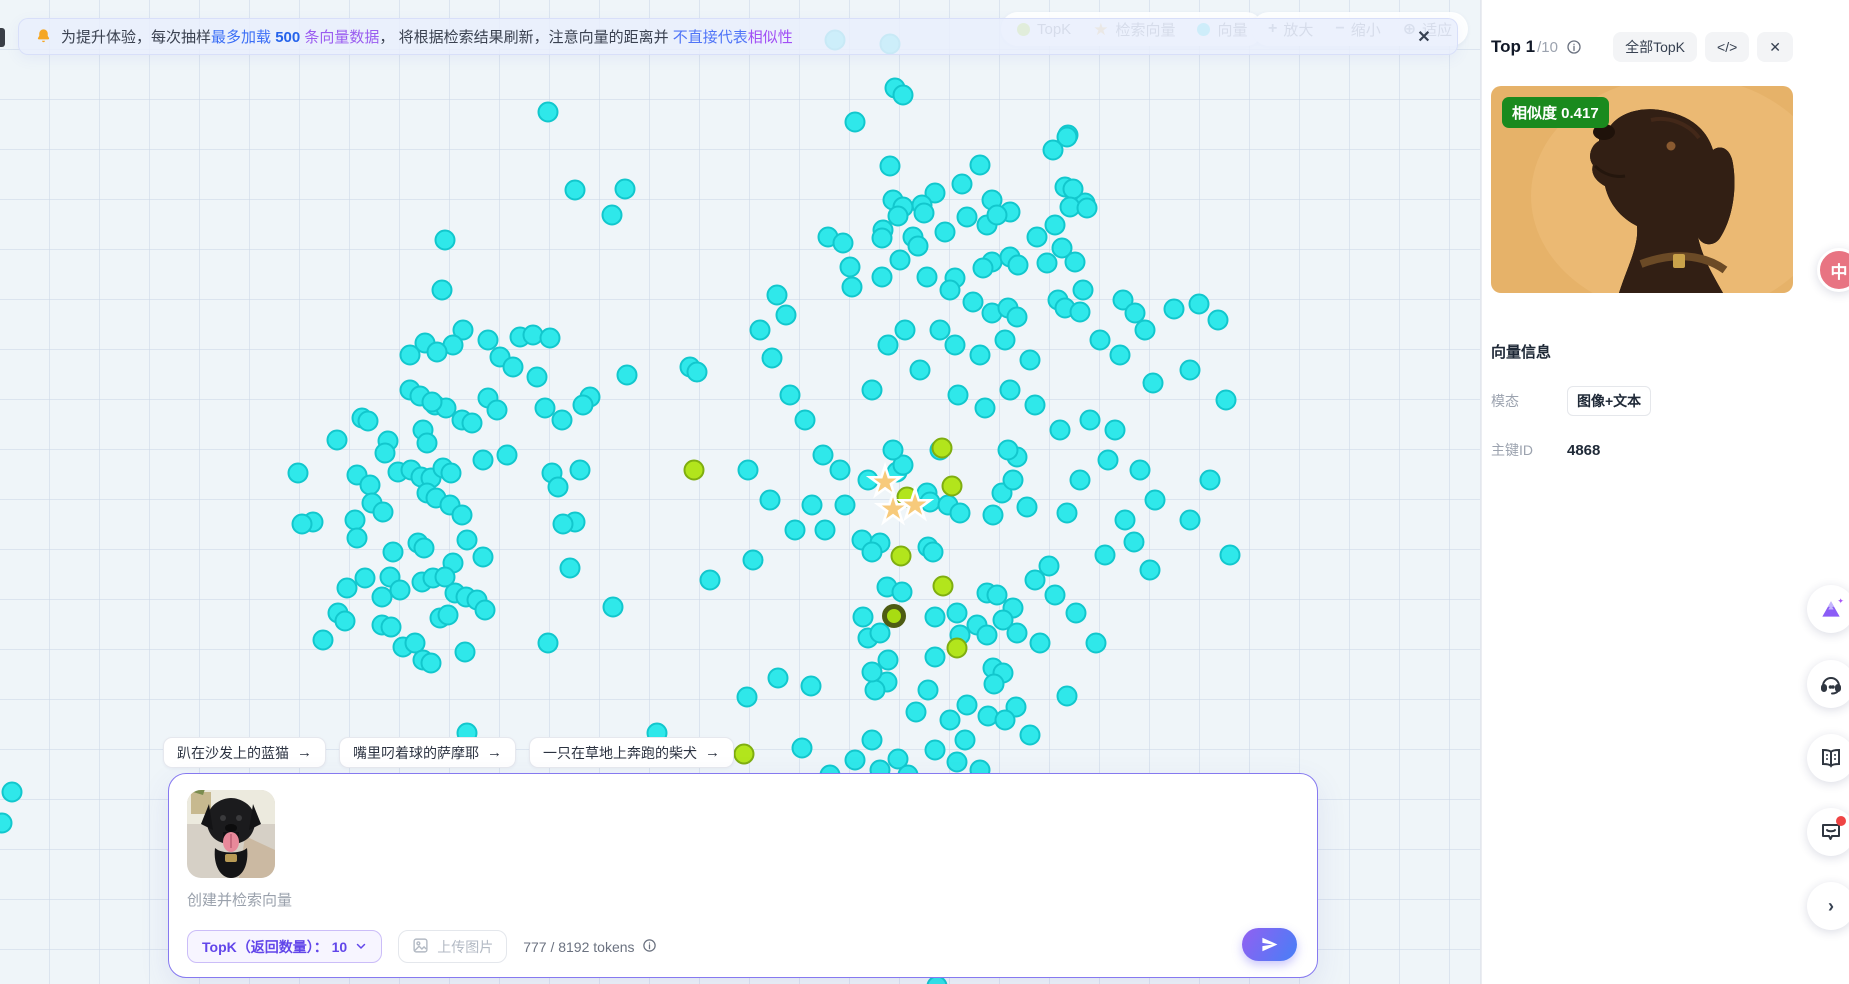  What do you see at coordinates (631, 752) in the screenshot?
I see `suggestion-chip: 一只在草地上奔跑的柴犬 →` at bounding box center [631, 752].